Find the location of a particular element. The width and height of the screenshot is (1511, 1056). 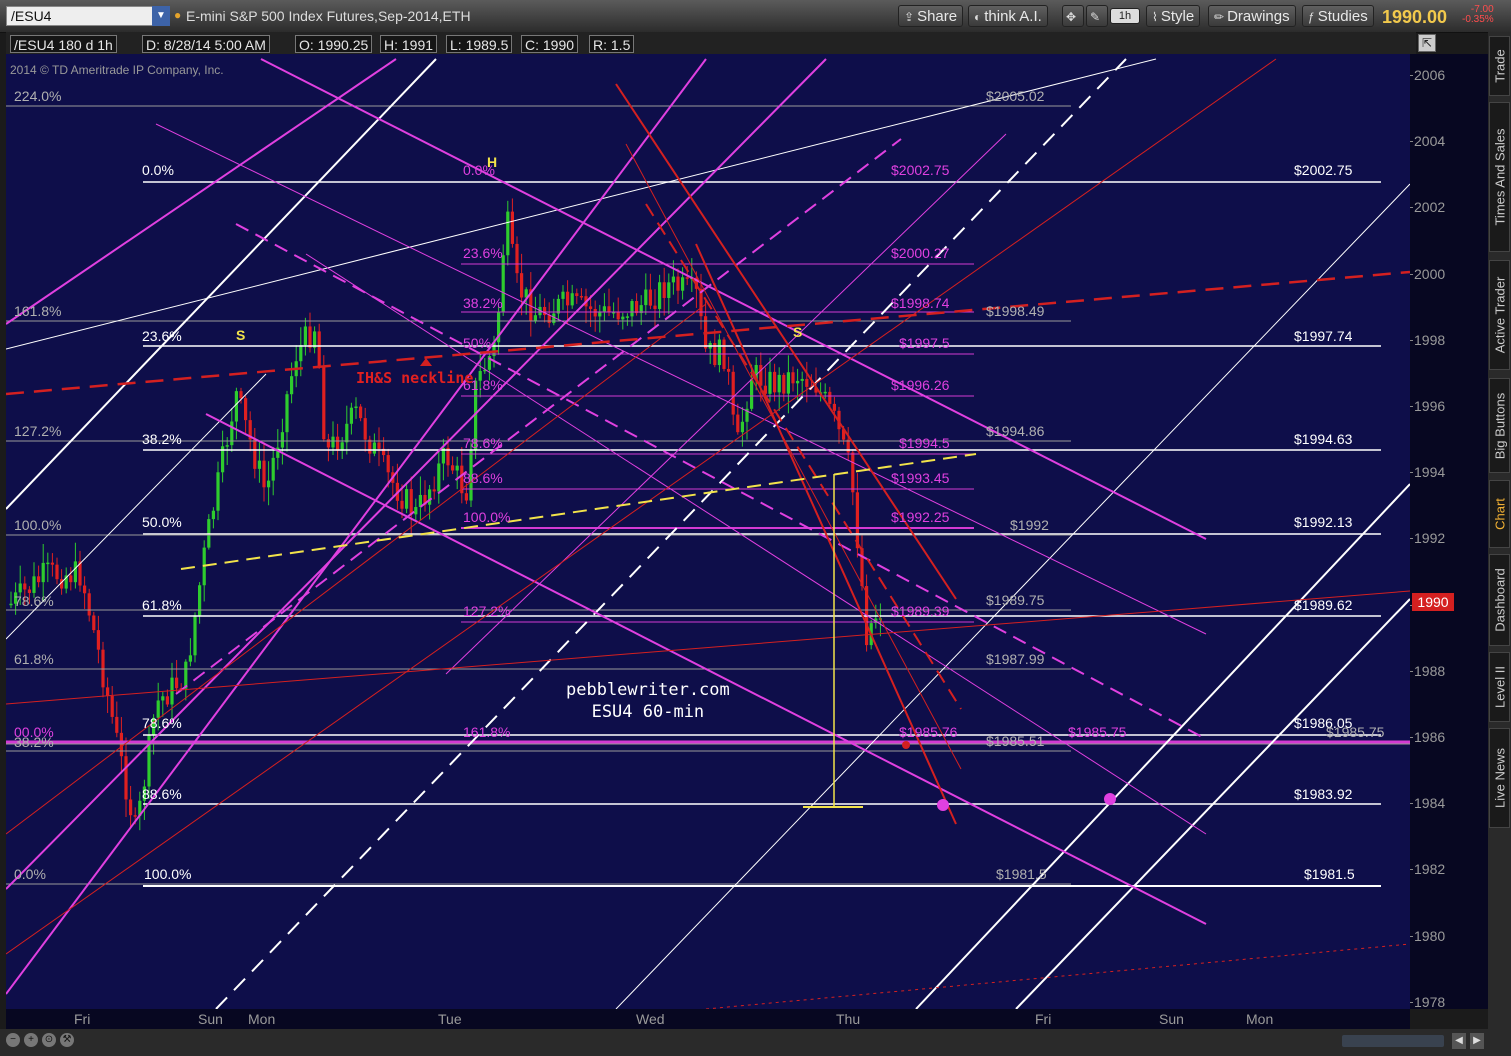

studies-button: ƒ Studies is located at coordinates (1338, 16).